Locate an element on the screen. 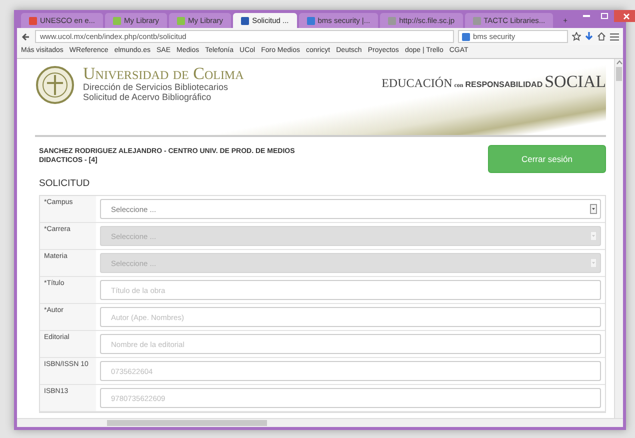 The image size is (635, 438). menu-icon is located at coordinates (614, 36).